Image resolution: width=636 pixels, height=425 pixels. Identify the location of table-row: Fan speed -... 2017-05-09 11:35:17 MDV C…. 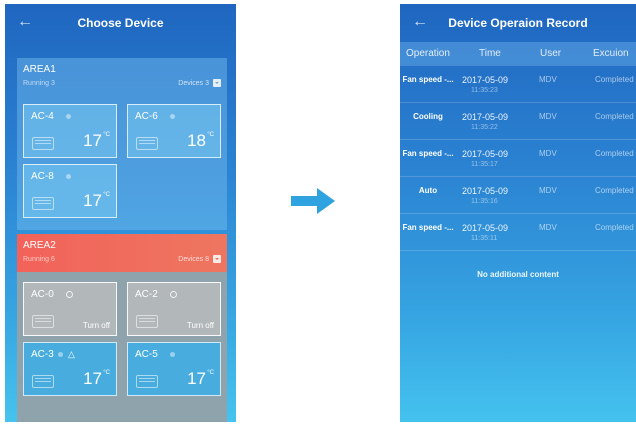
(518, 158).